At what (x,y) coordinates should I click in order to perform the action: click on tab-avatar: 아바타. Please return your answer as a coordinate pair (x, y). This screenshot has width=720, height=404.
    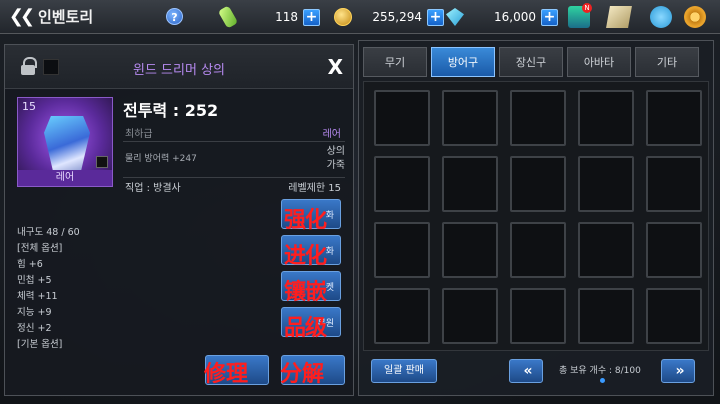
    Looking at the image, I should click on (599, 62).